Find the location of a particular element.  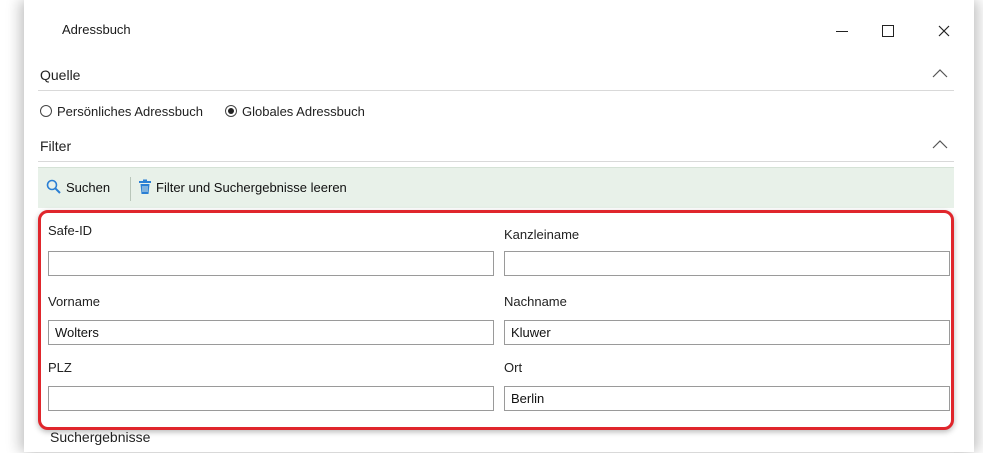

kanzleiname-label: Kanzleiname is located at coordinates (542, 234).